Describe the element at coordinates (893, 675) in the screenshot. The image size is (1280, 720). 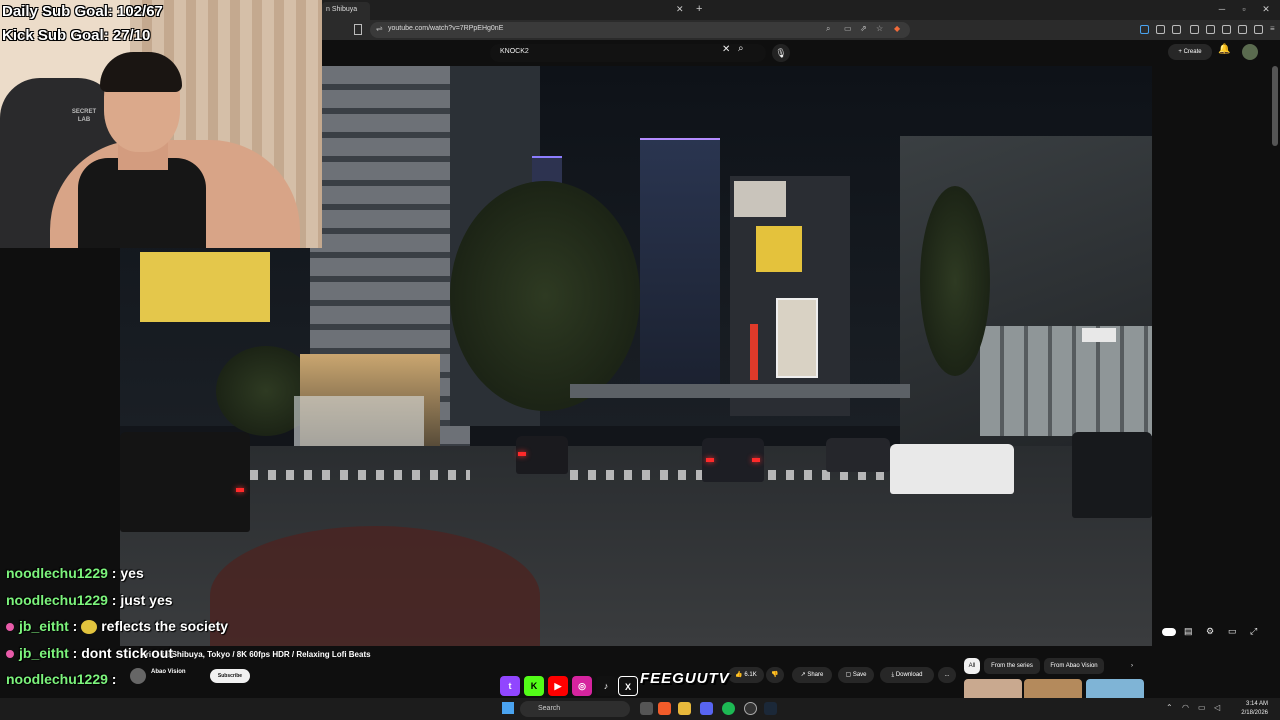
I see `download-icon: ⤓` at that location.